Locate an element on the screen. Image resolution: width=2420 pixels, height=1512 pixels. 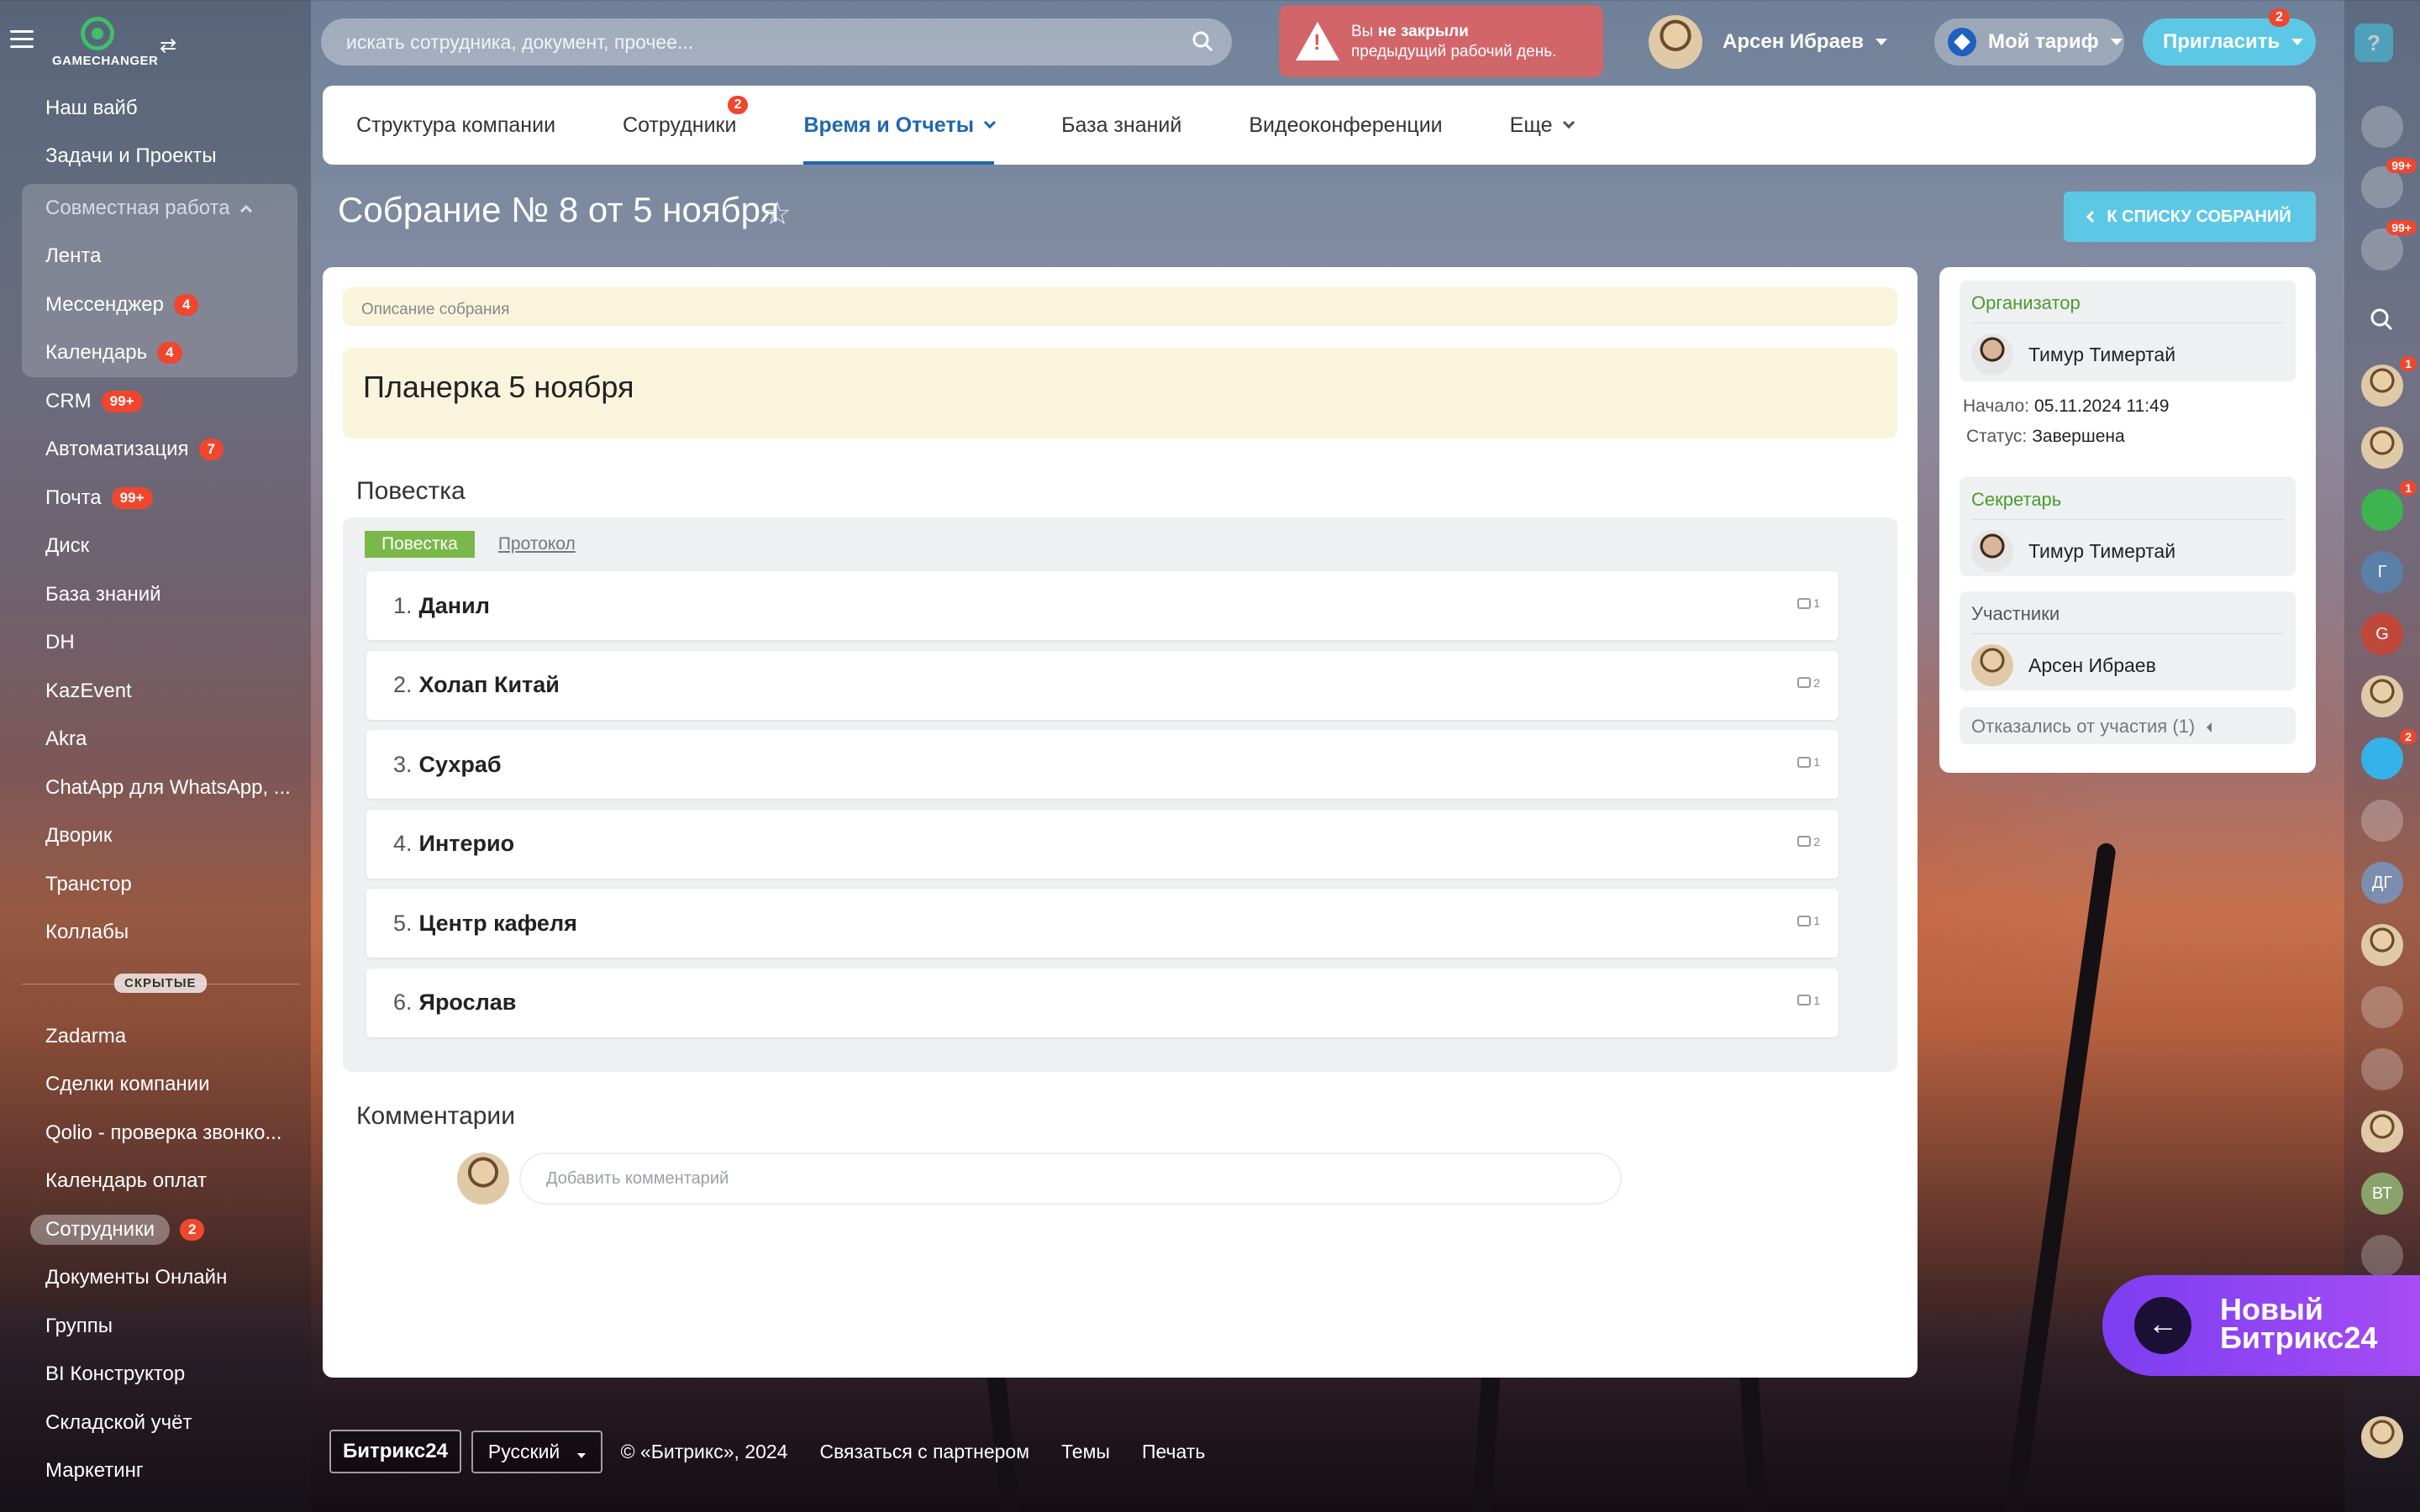
sidebar-item: Наш вайб is located at coordinates (155, 108).